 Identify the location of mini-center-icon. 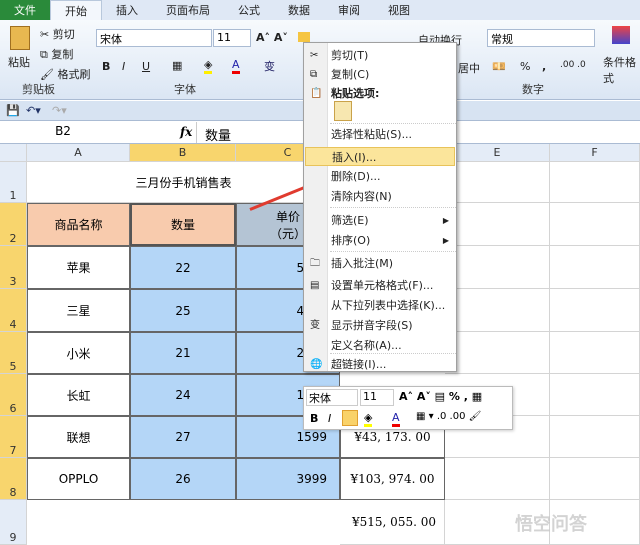
(350, 418).